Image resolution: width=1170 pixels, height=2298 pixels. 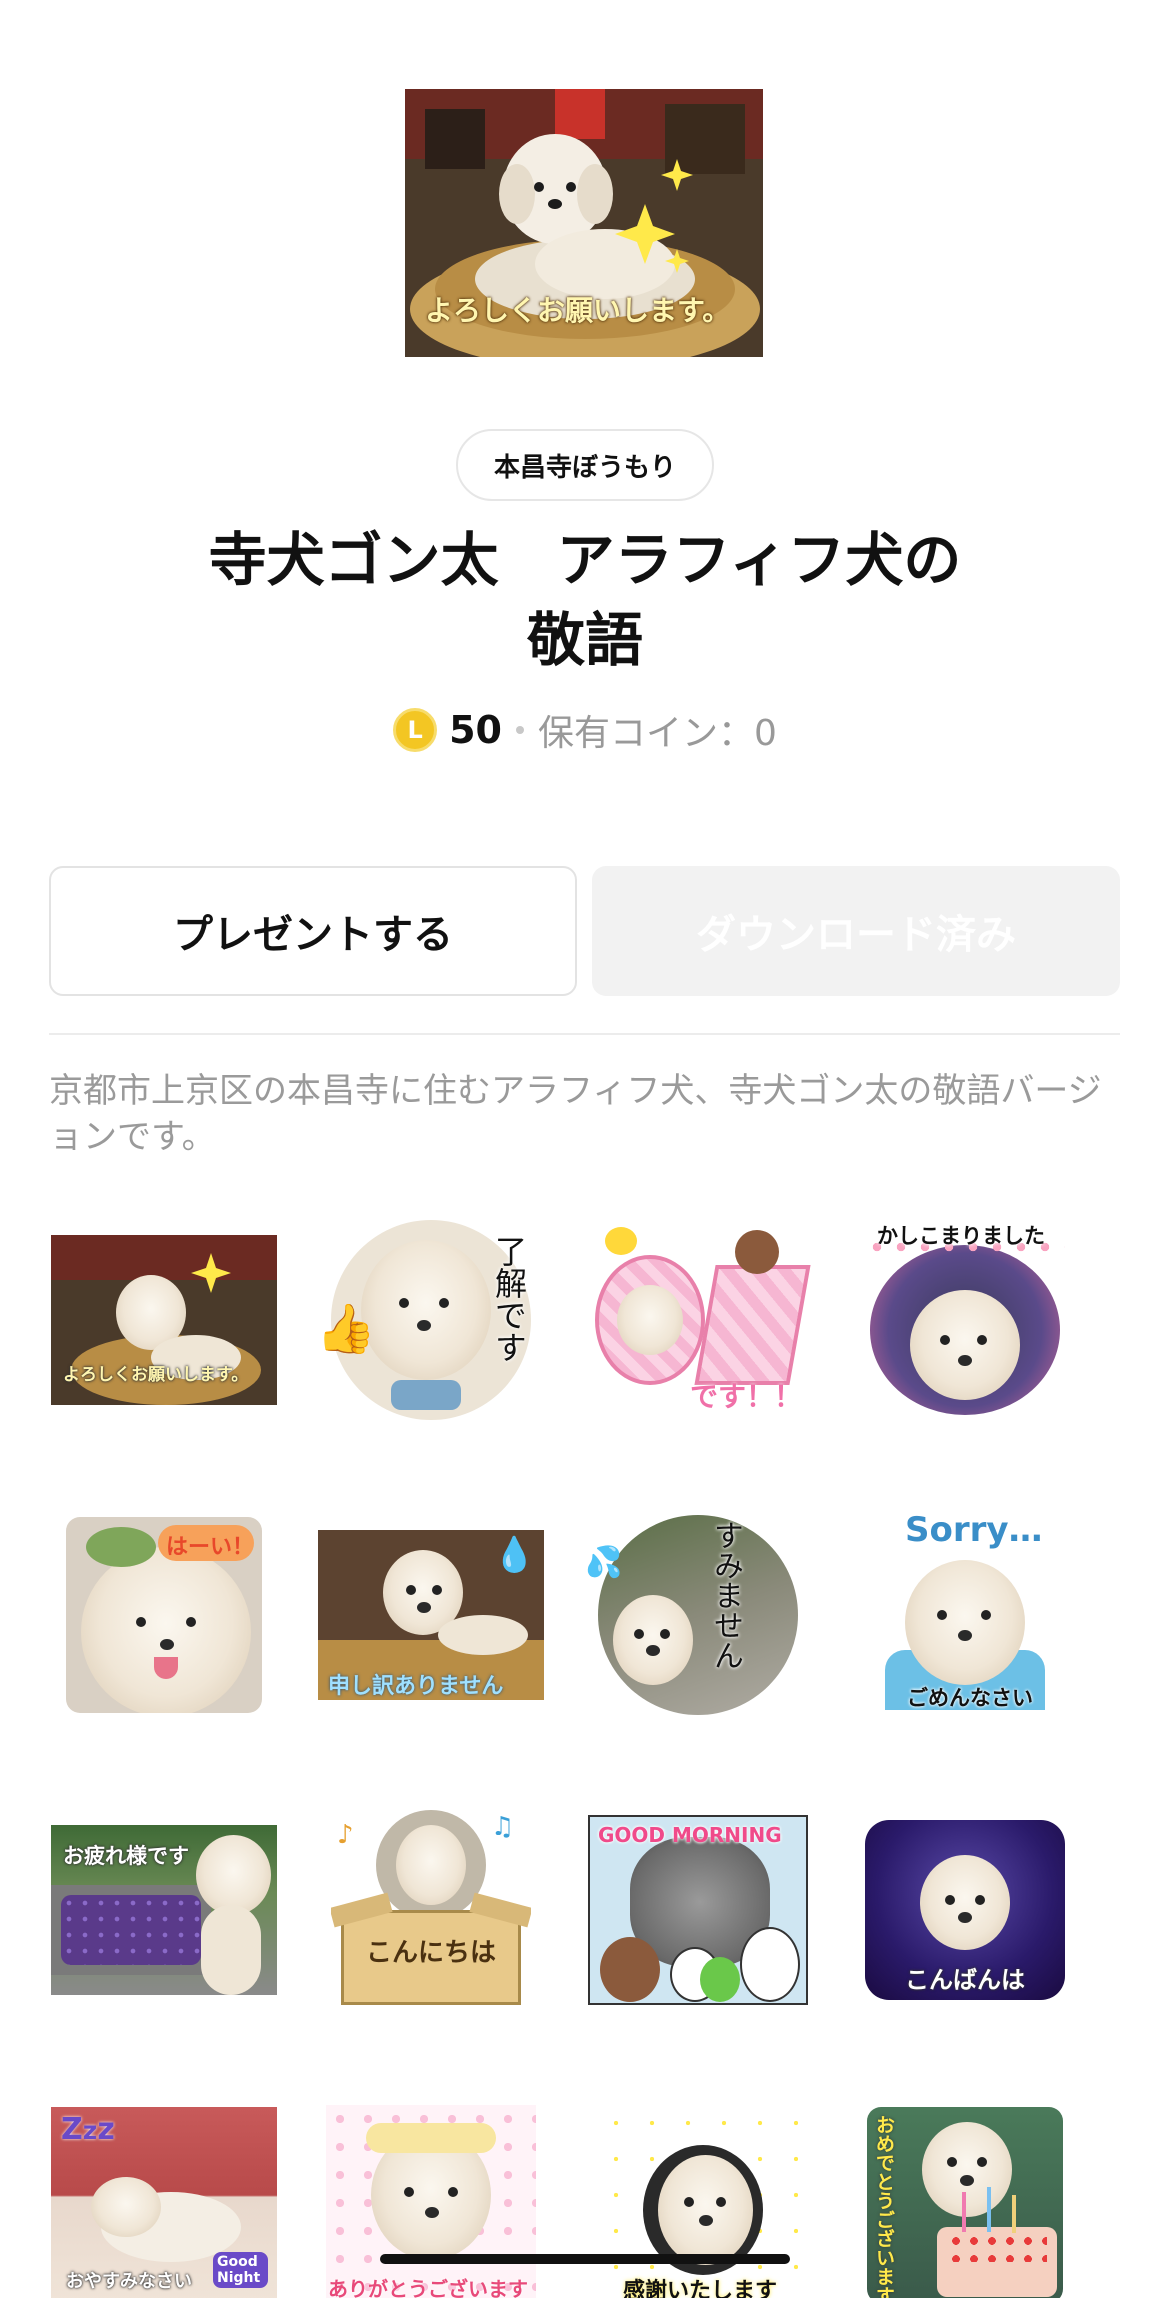 I want to click on sticker-item: はーい！, so click(x=164, y=1615).